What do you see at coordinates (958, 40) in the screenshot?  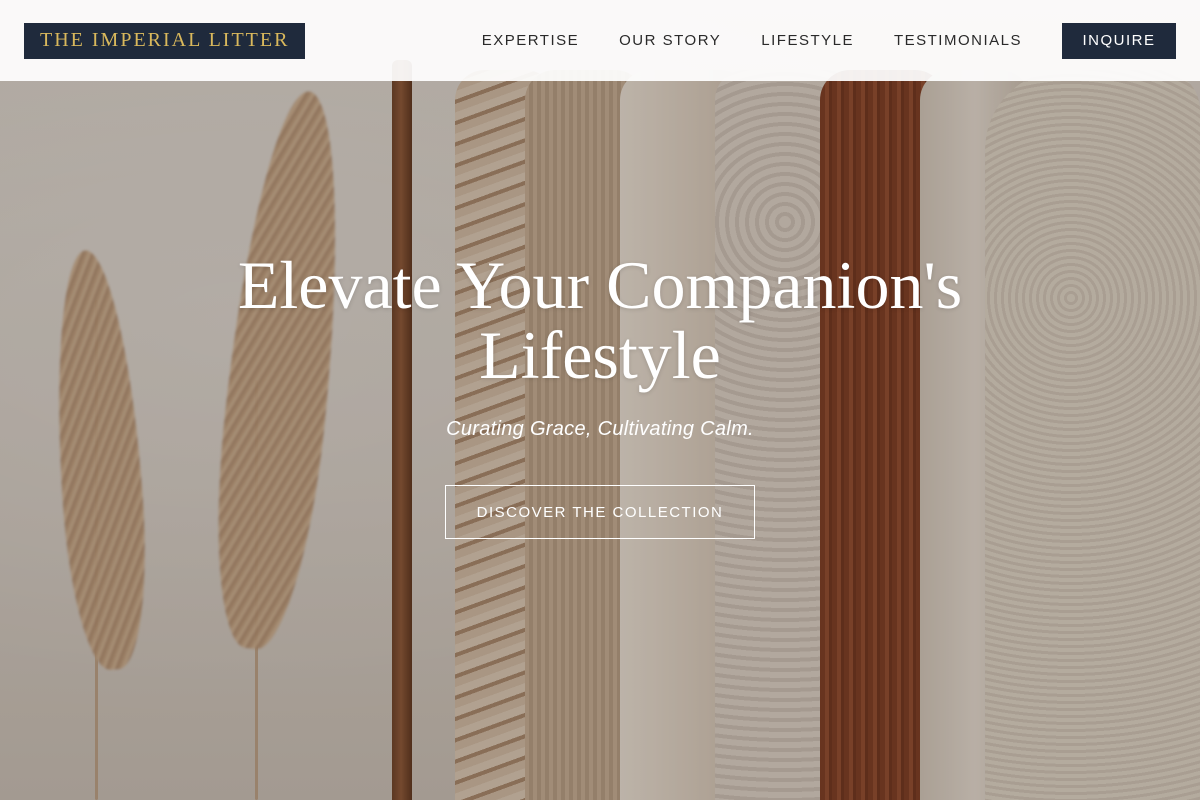 I see `nav-link-testimonials: TESTIMONIALS` at bounding box center [958, 40].